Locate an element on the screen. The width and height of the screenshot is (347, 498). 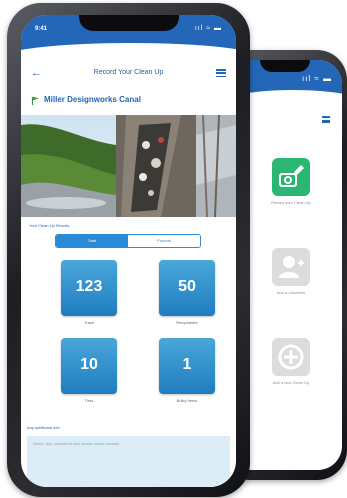
metric-label: Trash is located at coordinates (89, 322).